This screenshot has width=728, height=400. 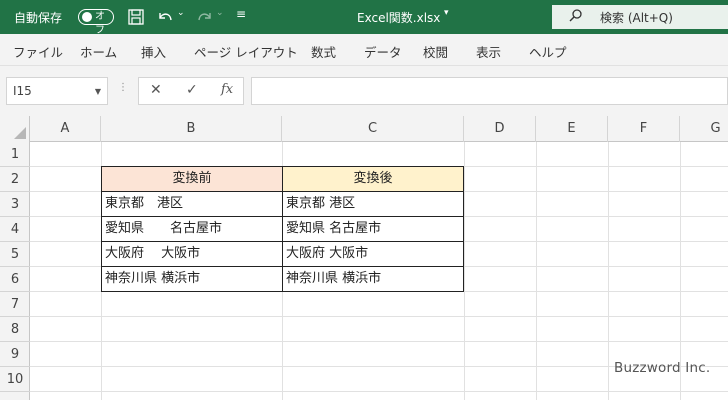 What do you see at coordinates (38, 18) in the screenshot?
I see `autosave-label: 自動保存` at bounding box center [38, 18].